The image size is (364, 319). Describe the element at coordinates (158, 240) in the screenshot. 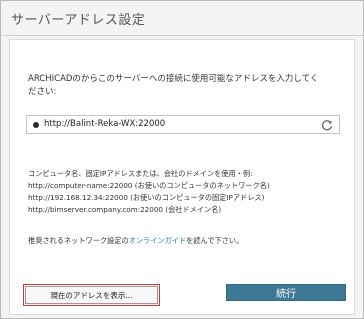

I see `online-guide-link: オンラインガイド` at that location.